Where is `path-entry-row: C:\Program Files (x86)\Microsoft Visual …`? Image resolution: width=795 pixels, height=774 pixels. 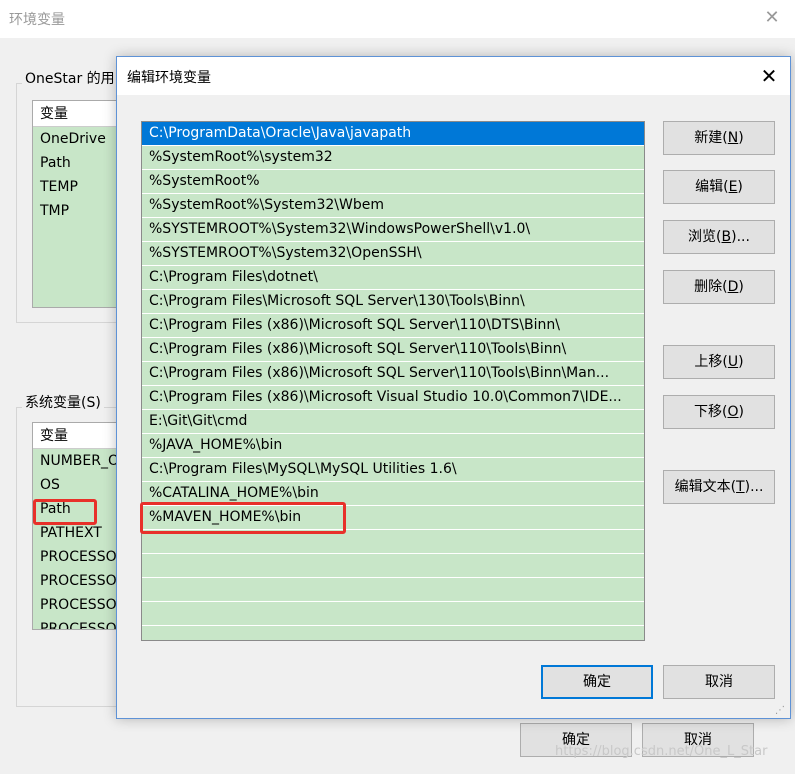
path-entry-row: C:\Program Files (x86)\Microsoft Visual … is located at coordinates (393, 398).